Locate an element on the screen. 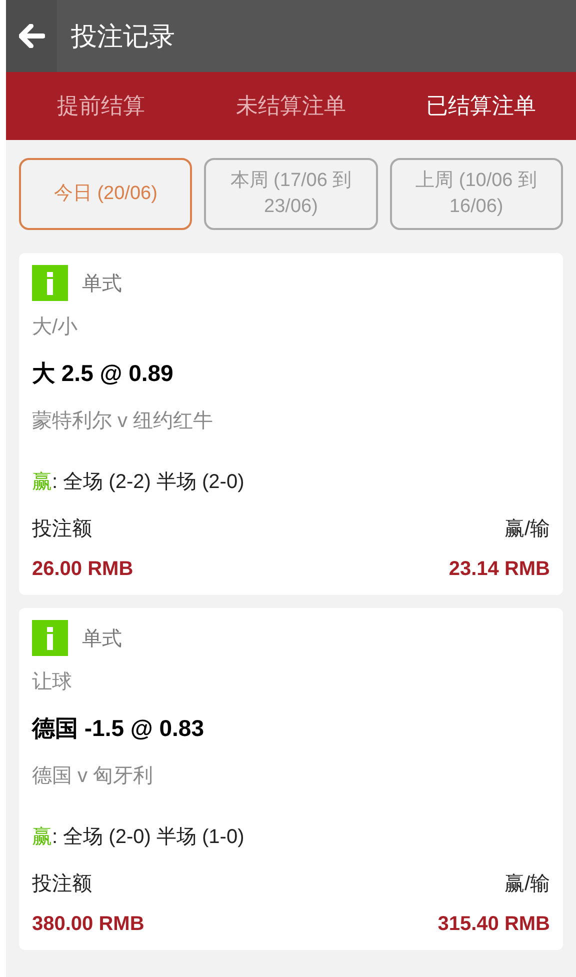 Image resolution: width=576 pixels, height=977 pixels. win-loss-amount: 23.14 RMB is located at coordinates (499, 569).